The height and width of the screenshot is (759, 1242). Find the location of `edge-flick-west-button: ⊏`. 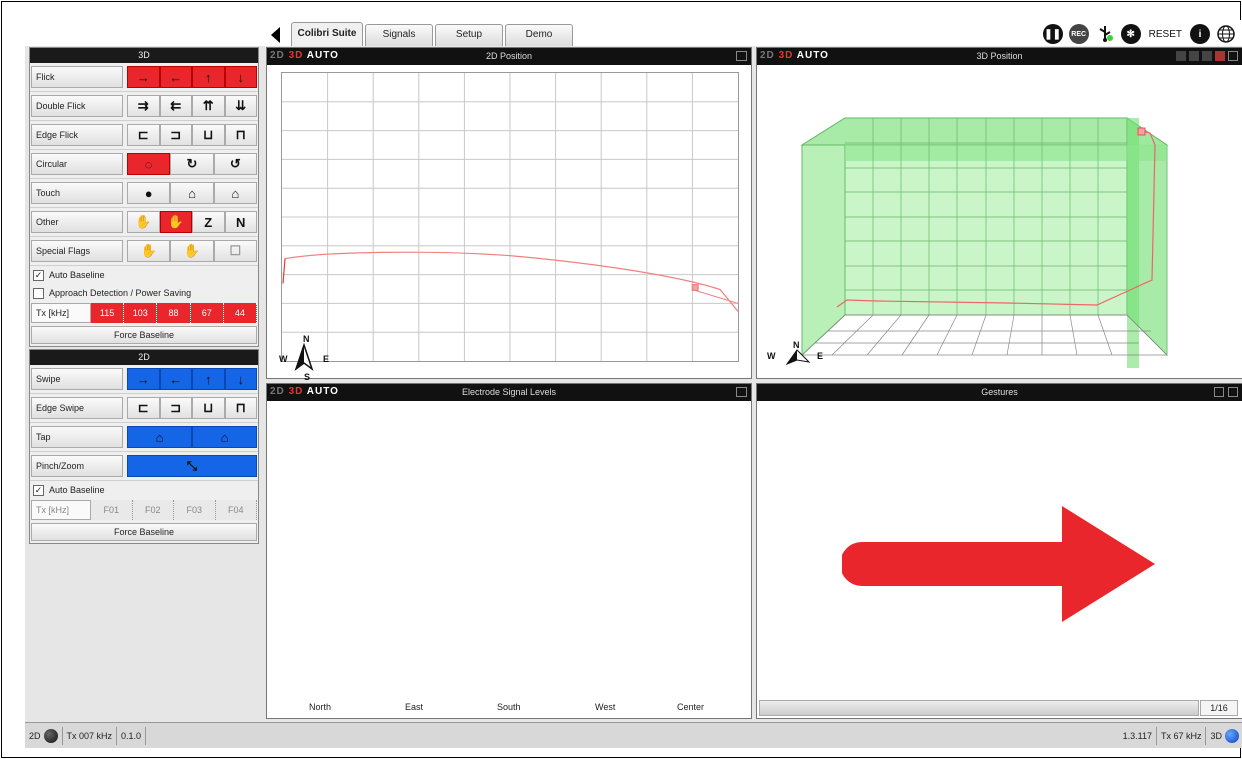

edge-flick-west-button: ⊏ is located at coordinates (143, 135).